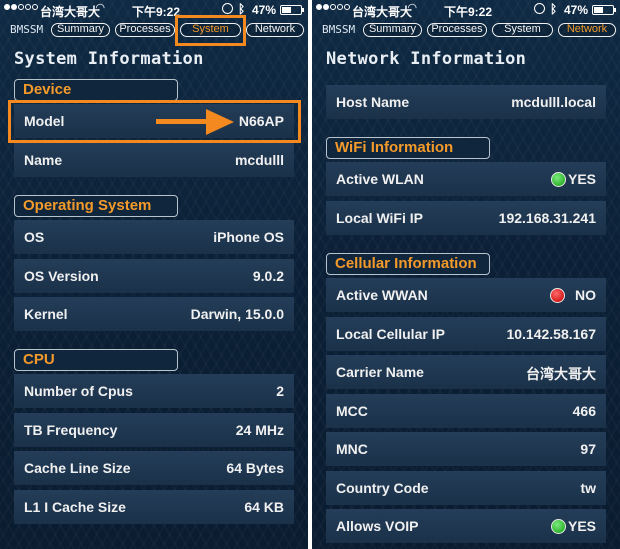 This screenshot has width=620, height=549. What do you see at coordinates (34, 237) in the screenshot?
I see `row-label: OS` at bounding box center [34, 237].